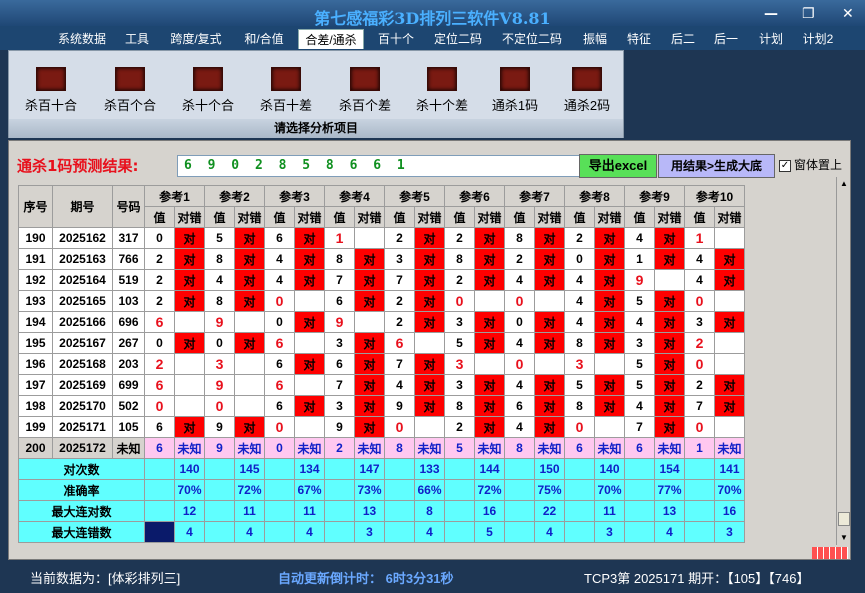  I want to click on subheader-result: 对错, so click(369, 217).